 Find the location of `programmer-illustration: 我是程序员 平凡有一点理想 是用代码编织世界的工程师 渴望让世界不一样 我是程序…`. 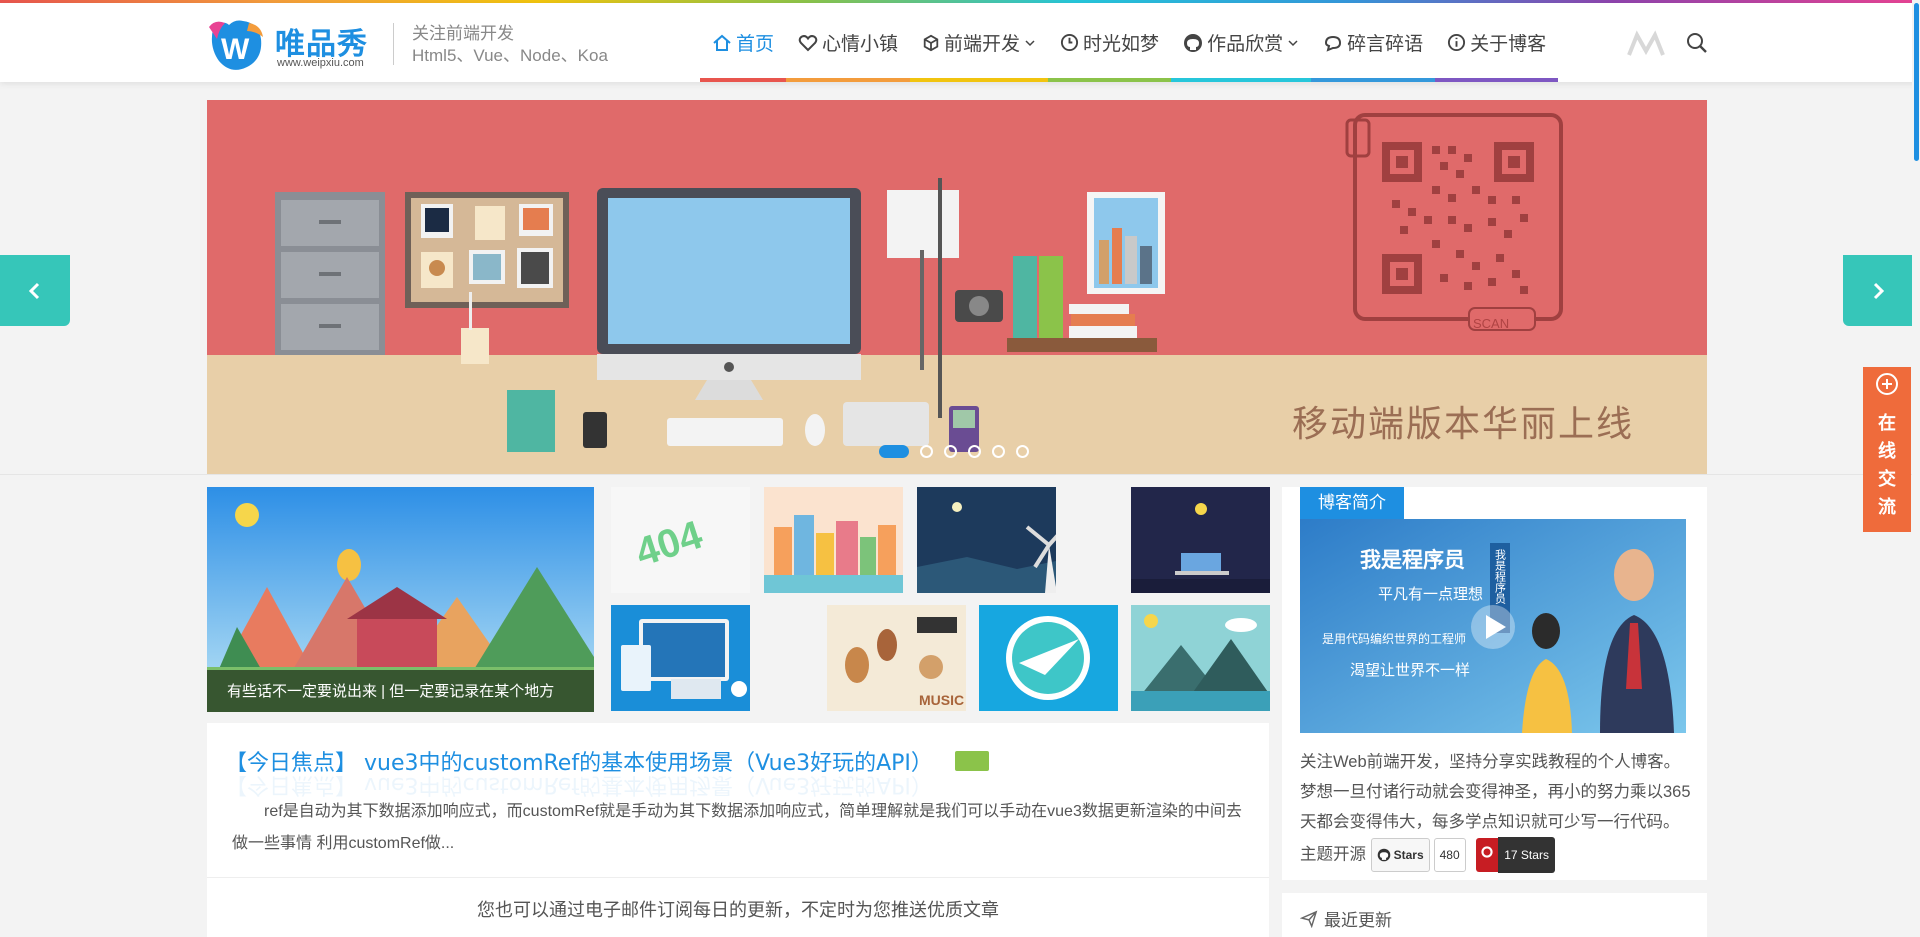

programmer-illustration: 我是程序员 平凡有一点理想 是用代码编织世界的工程师 渴望让世界不一样 我是程序… is located at coordinates (1493, 626).